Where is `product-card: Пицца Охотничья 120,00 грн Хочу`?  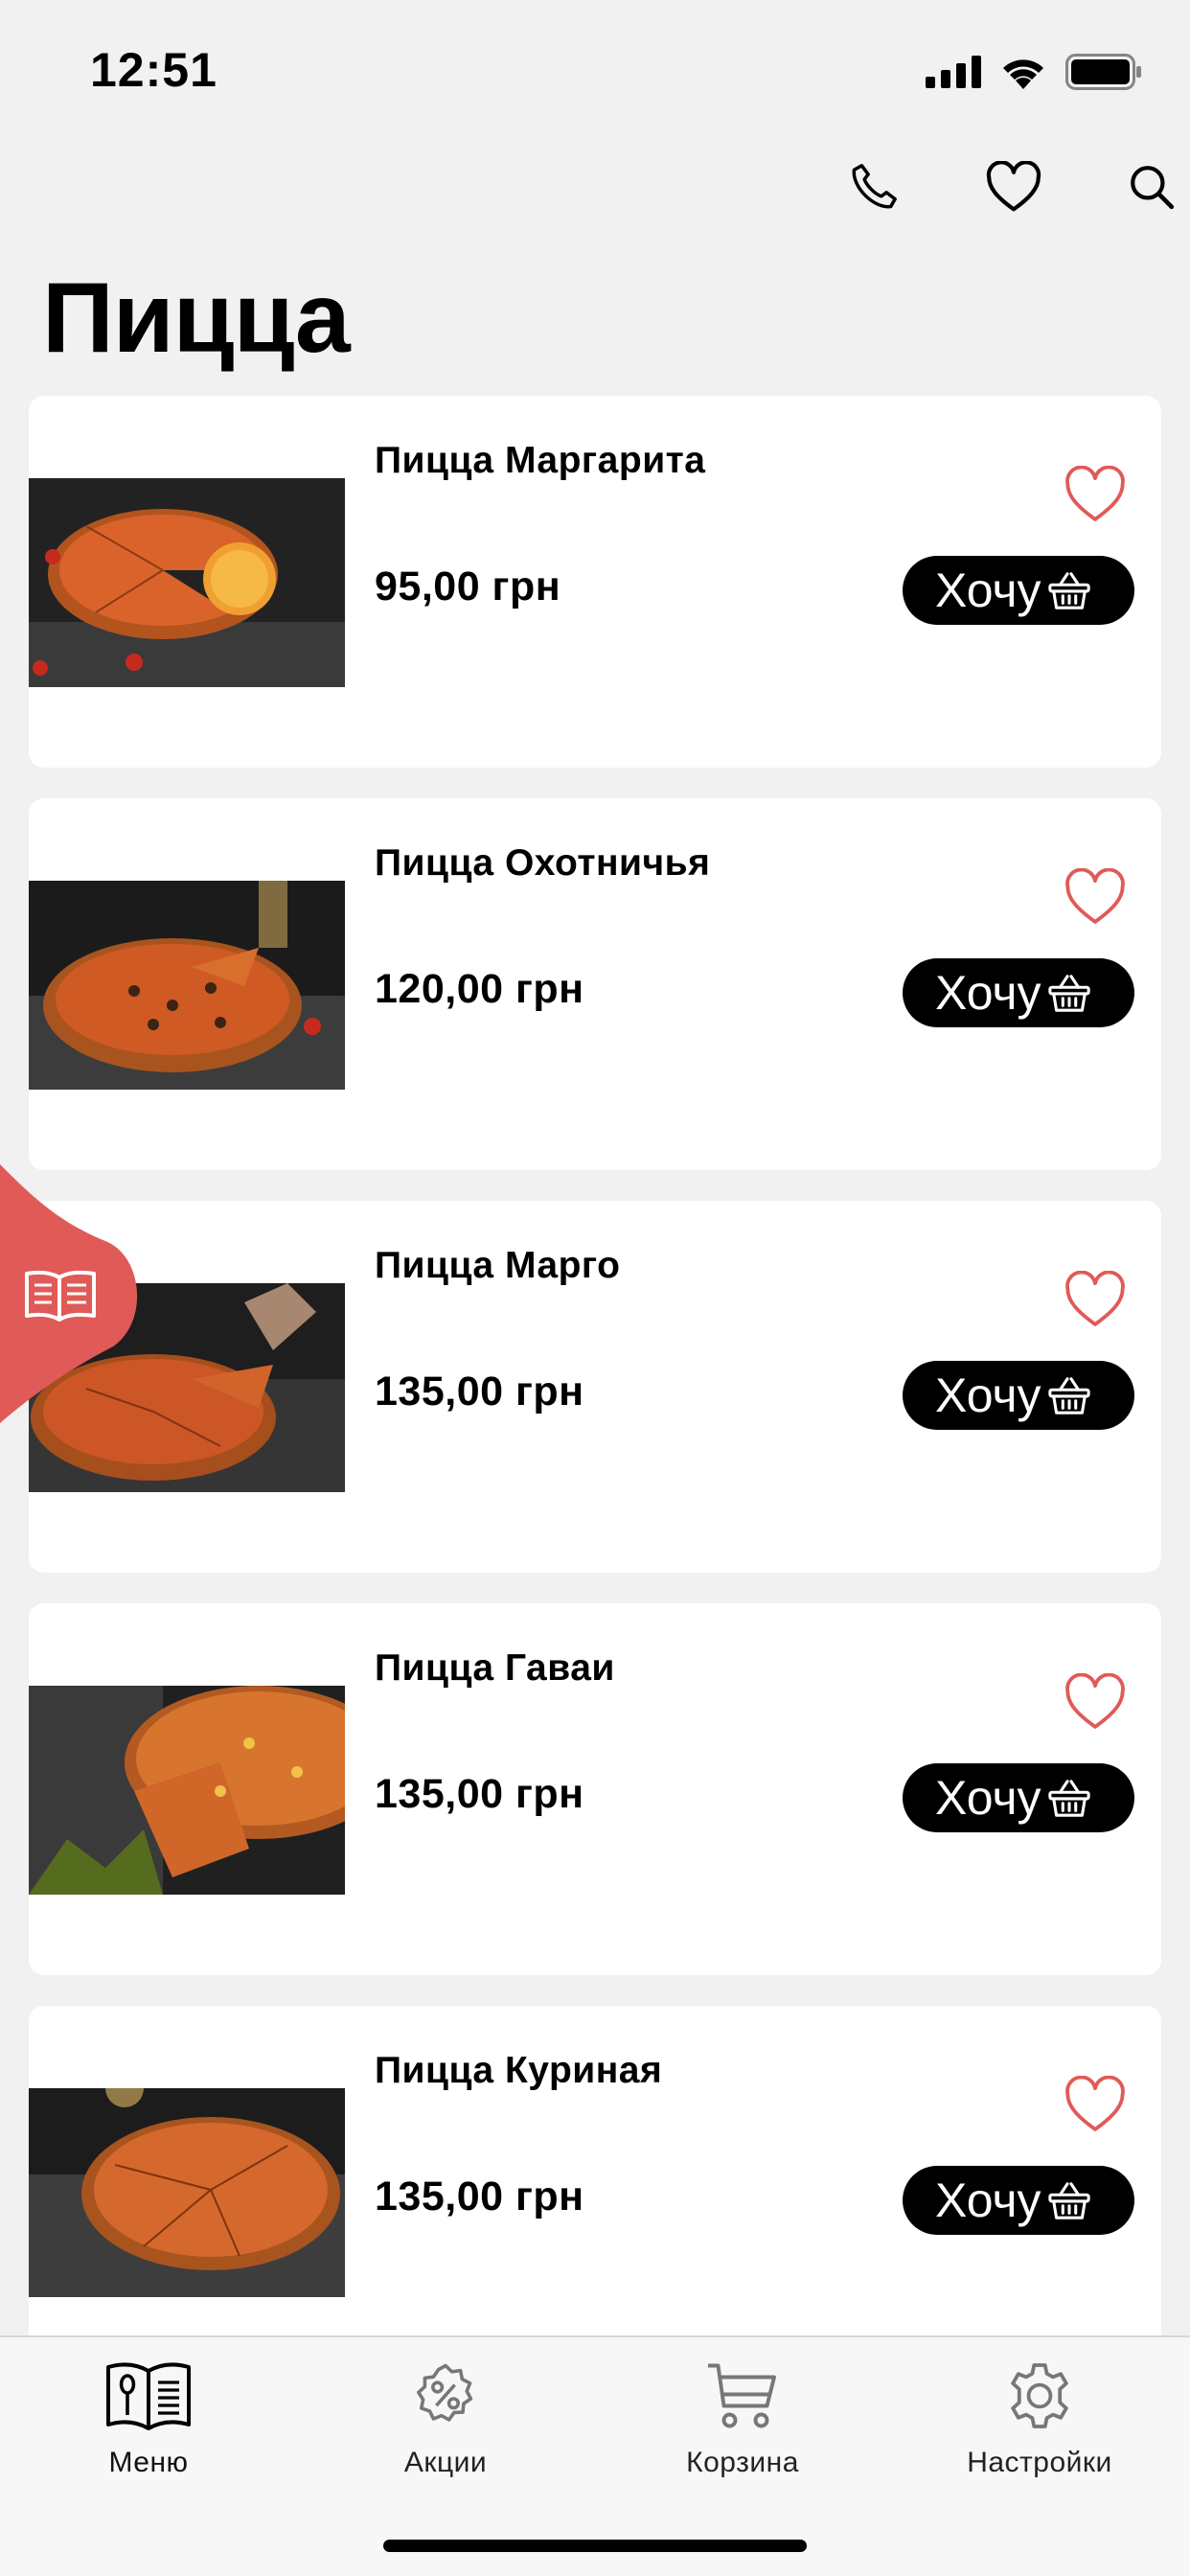
product-card: Пицца Охотничья 120,00 грн Хочу is located at coordinates (595, 984).